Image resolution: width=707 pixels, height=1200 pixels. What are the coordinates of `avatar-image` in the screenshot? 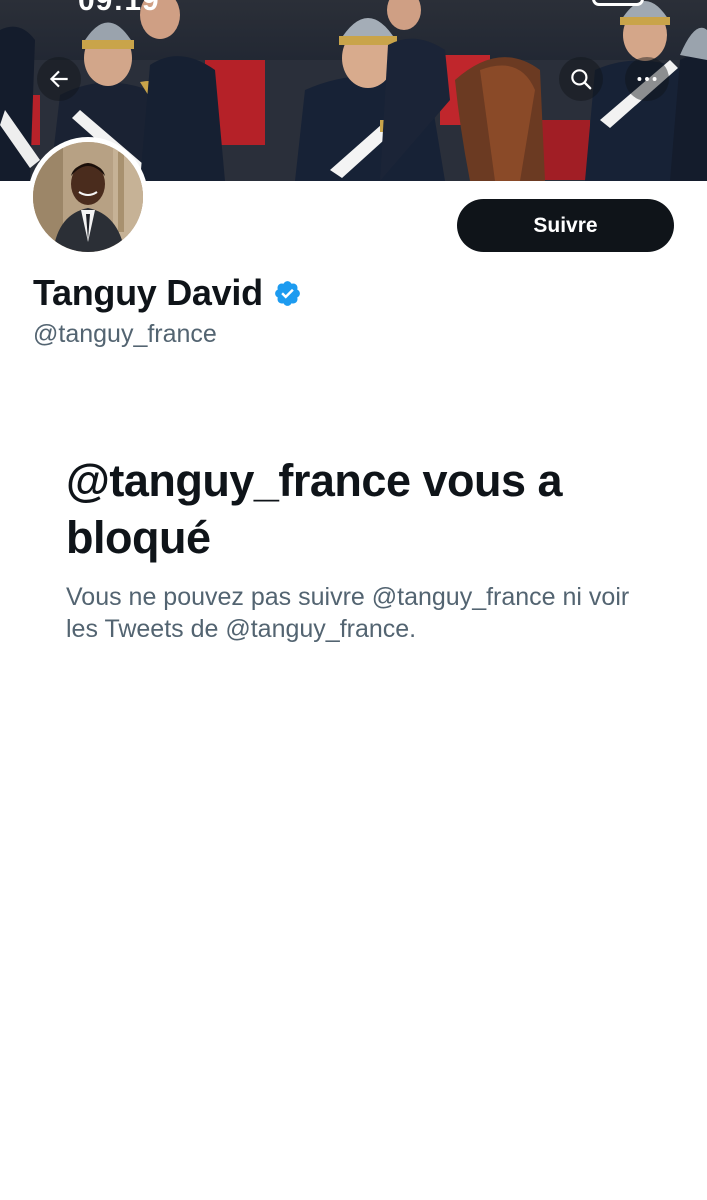 It's located at (88, 197).